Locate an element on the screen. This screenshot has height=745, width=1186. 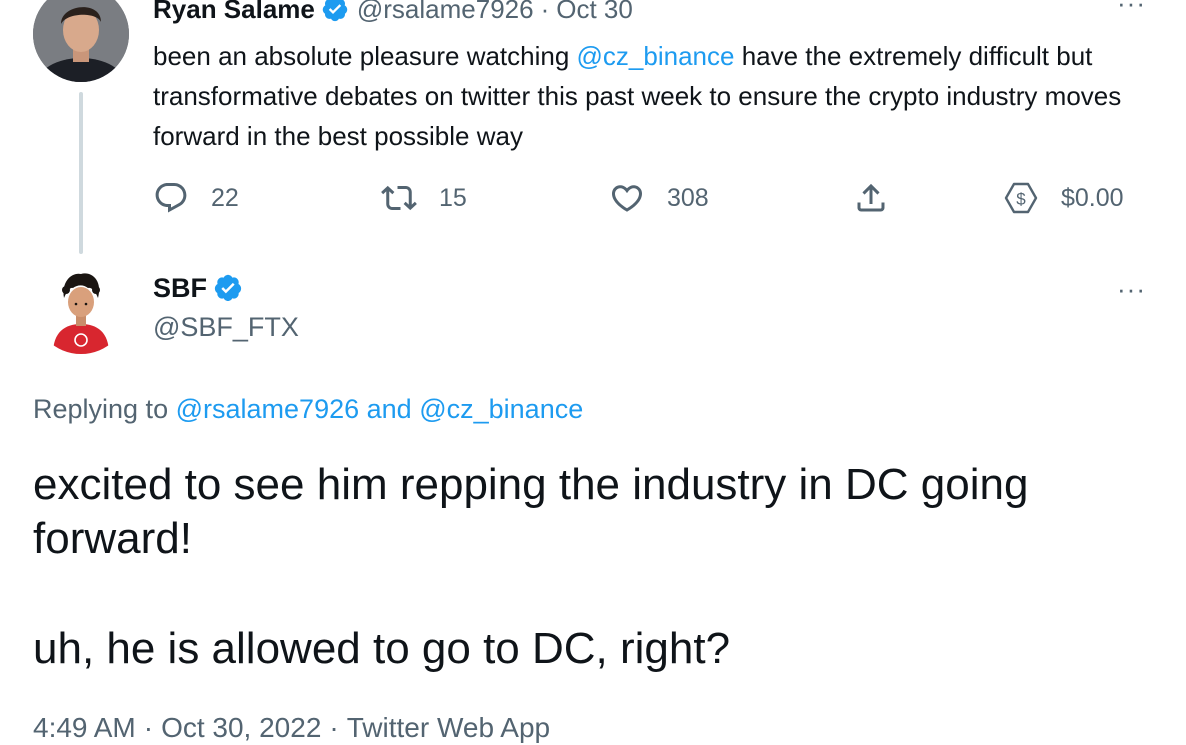
tip-dollar-icon: $ is located at coordinates (1021, 198).